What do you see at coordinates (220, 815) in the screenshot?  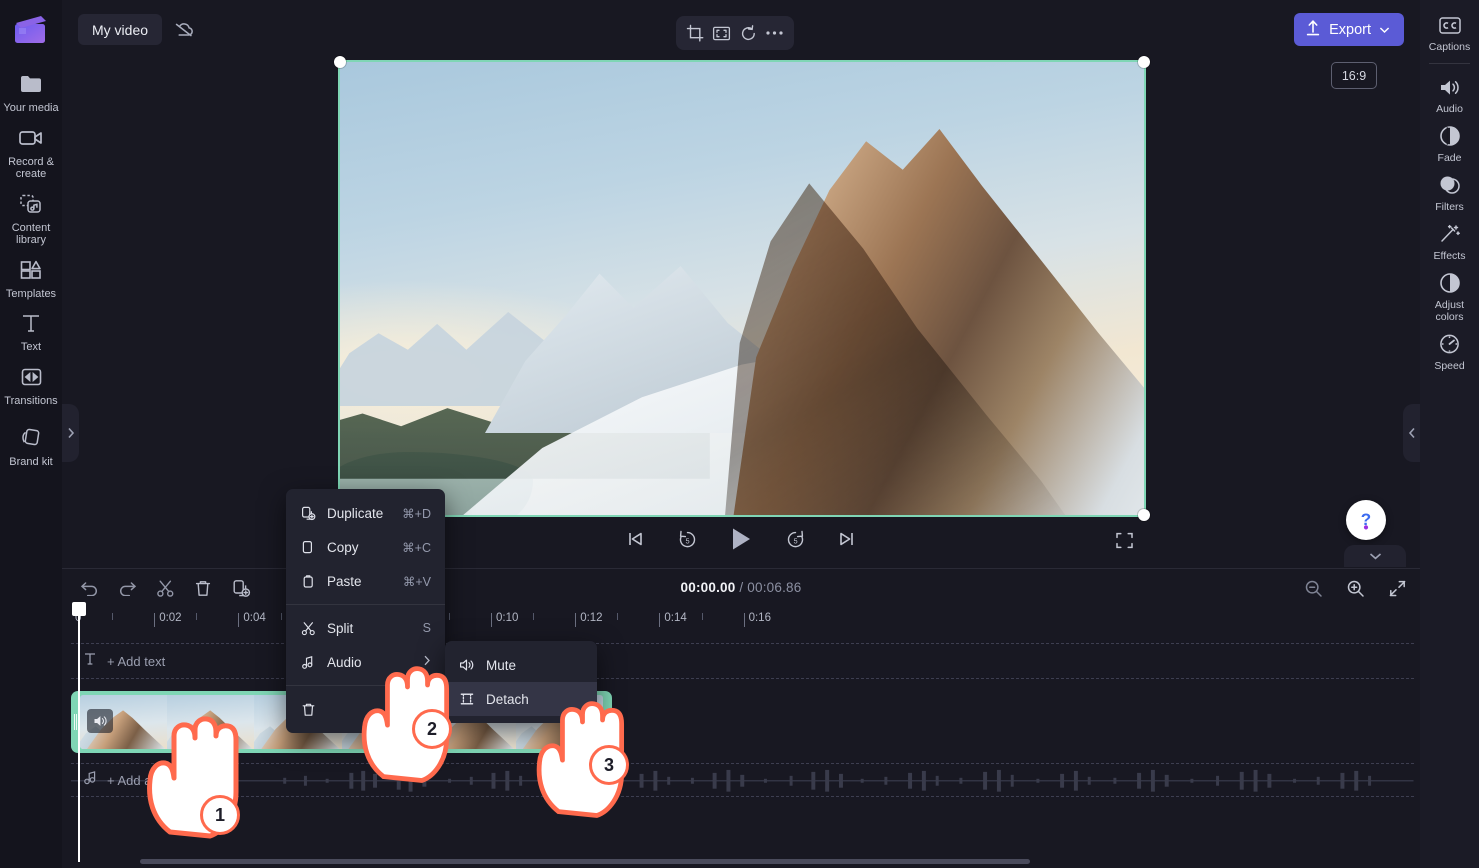 I see `tutorial-step-badge-1: 1` at bounding box center [220, 815].